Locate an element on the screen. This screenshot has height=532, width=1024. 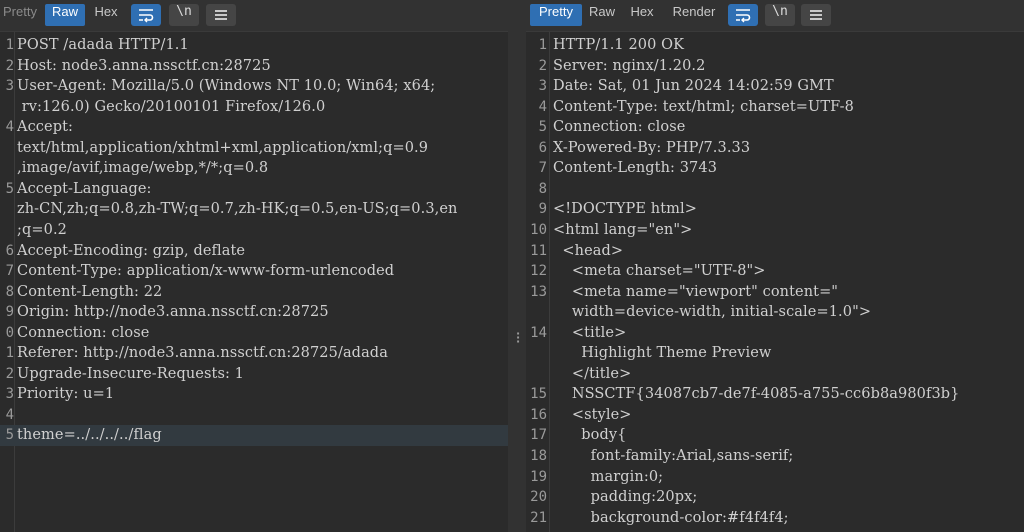
code-line: Highlight Theme Preview is located at coordinates (775, 353).